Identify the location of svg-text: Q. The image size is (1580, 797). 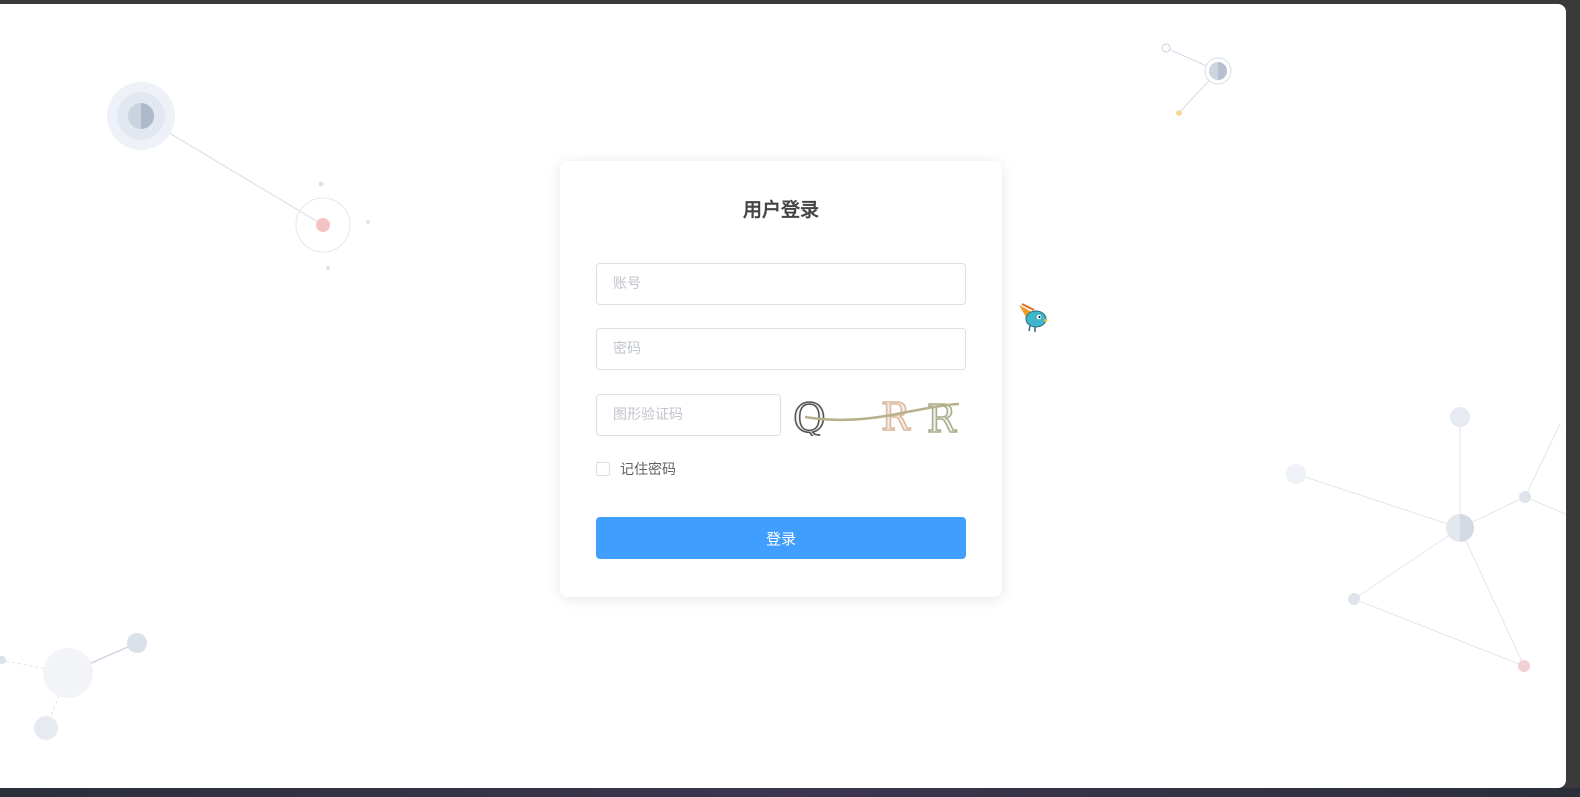
(809, 416).